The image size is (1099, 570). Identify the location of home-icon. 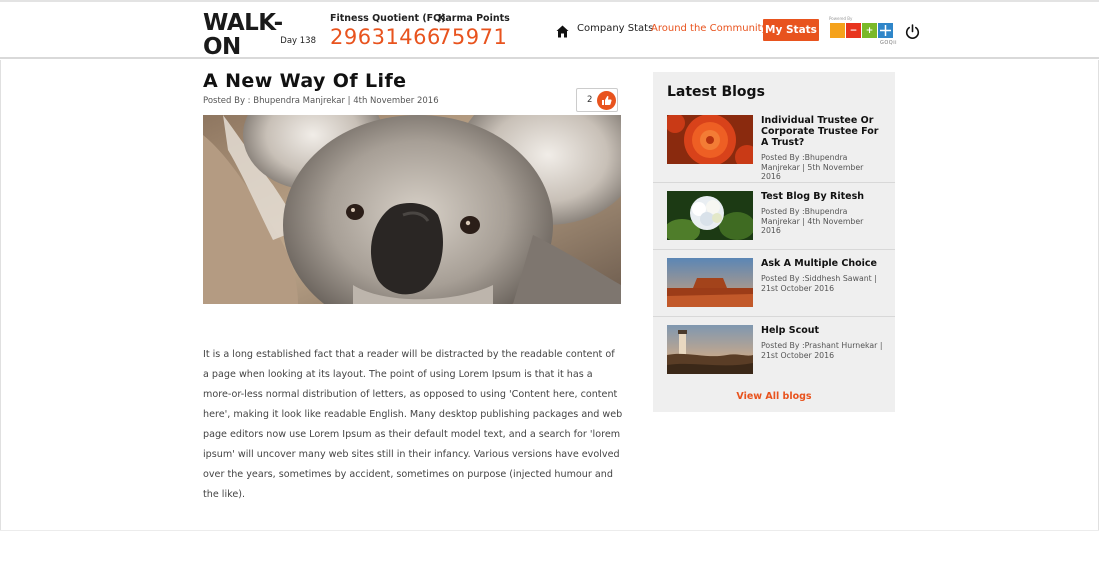
(562, 30).